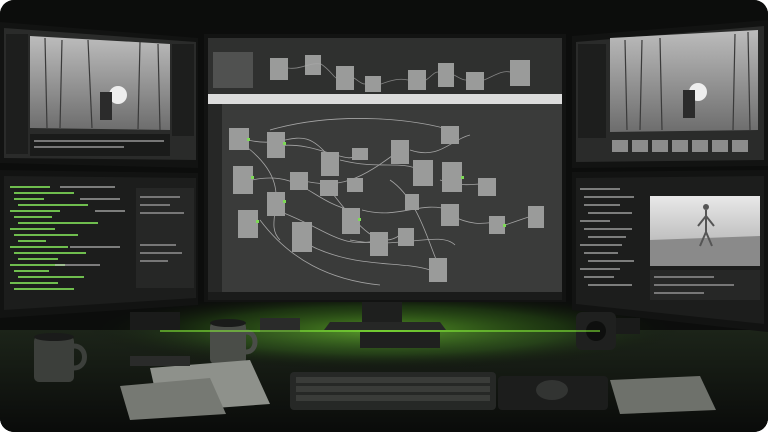  I want to click on thumbnail-strip, so click(680, 146).